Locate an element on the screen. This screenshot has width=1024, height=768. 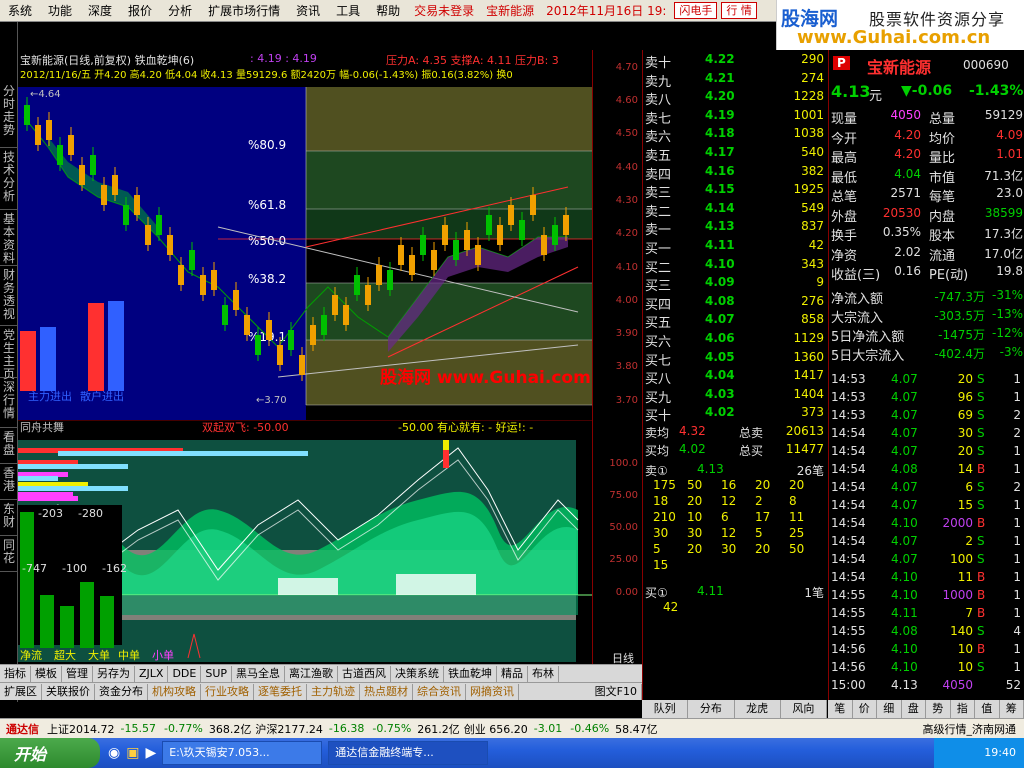
indicator-tab: SUP is located at coordinates (217, 673).